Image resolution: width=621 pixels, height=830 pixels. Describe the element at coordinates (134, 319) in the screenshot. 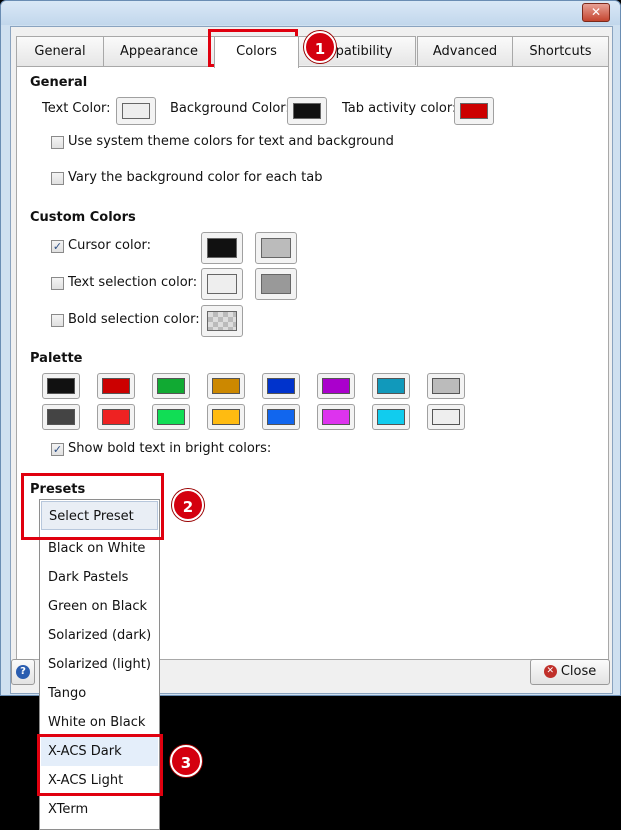

I see `bold-selection-label: Bold selection color:` at that location.